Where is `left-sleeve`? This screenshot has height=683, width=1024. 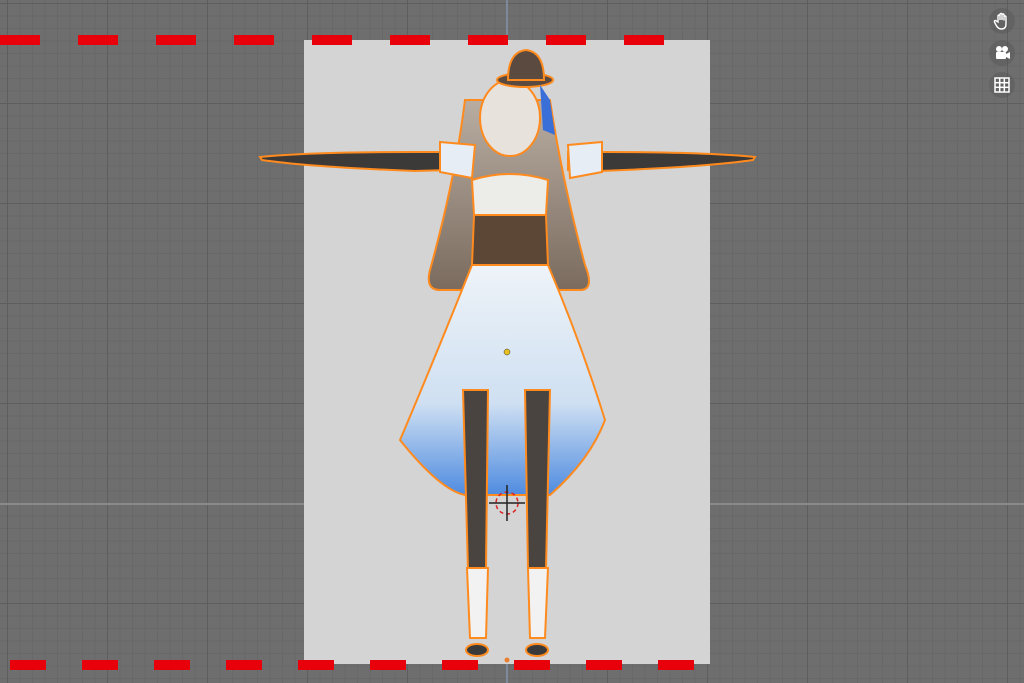
left-sleeve is located at coordinates (458, 160).